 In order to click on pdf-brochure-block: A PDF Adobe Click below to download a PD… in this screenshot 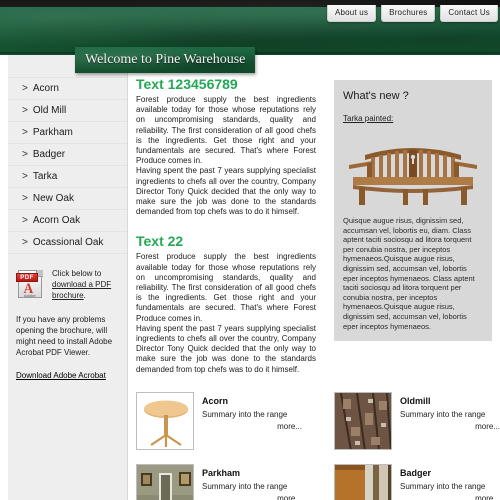, I will do `click(67, 317)`.